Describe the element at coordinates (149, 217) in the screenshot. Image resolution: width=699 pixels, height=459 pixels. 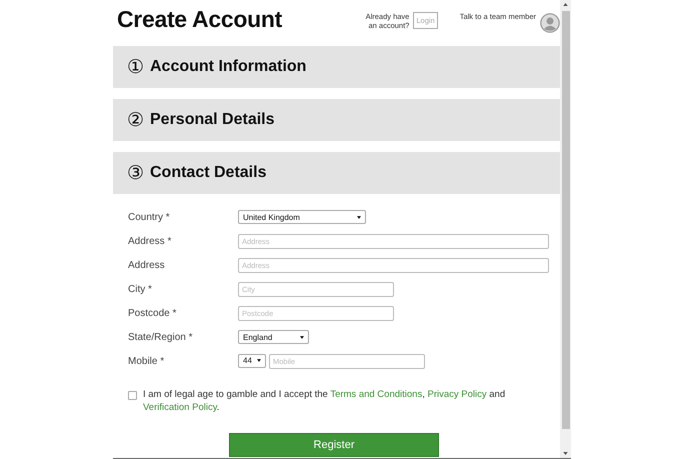
I see `field-label: Country *` at that location.